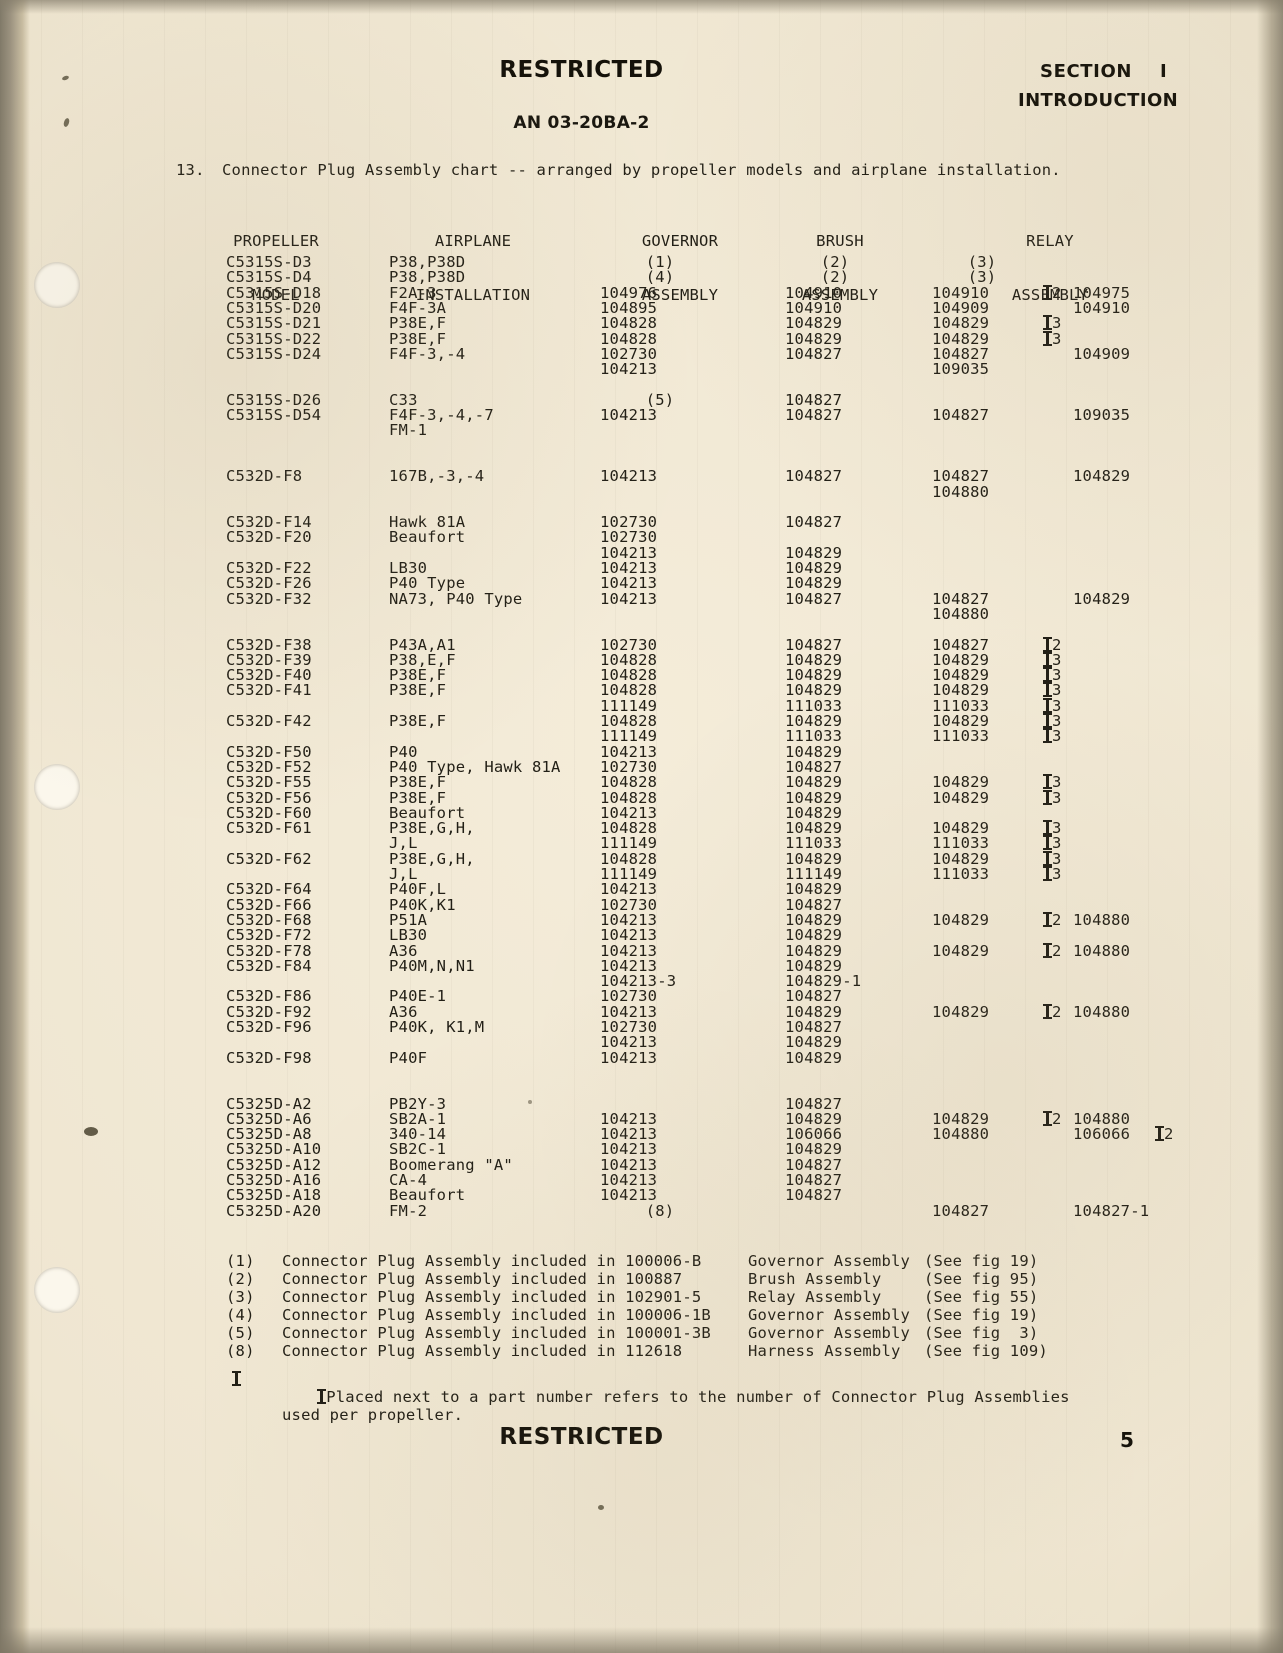 The image size is (1283, 1653). Describe the element at coordinates (1111, 1210) in the screenshot. I see `cell-relay-assembly-2: 104827-1` at that location.